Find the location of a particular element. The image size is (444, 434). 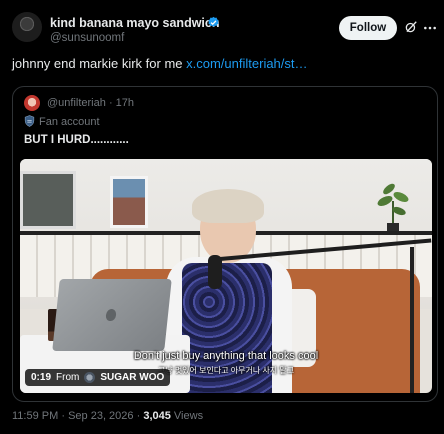

quoted-author-meta: @unfilteriah · 17h is located at coordinates (90, 103).